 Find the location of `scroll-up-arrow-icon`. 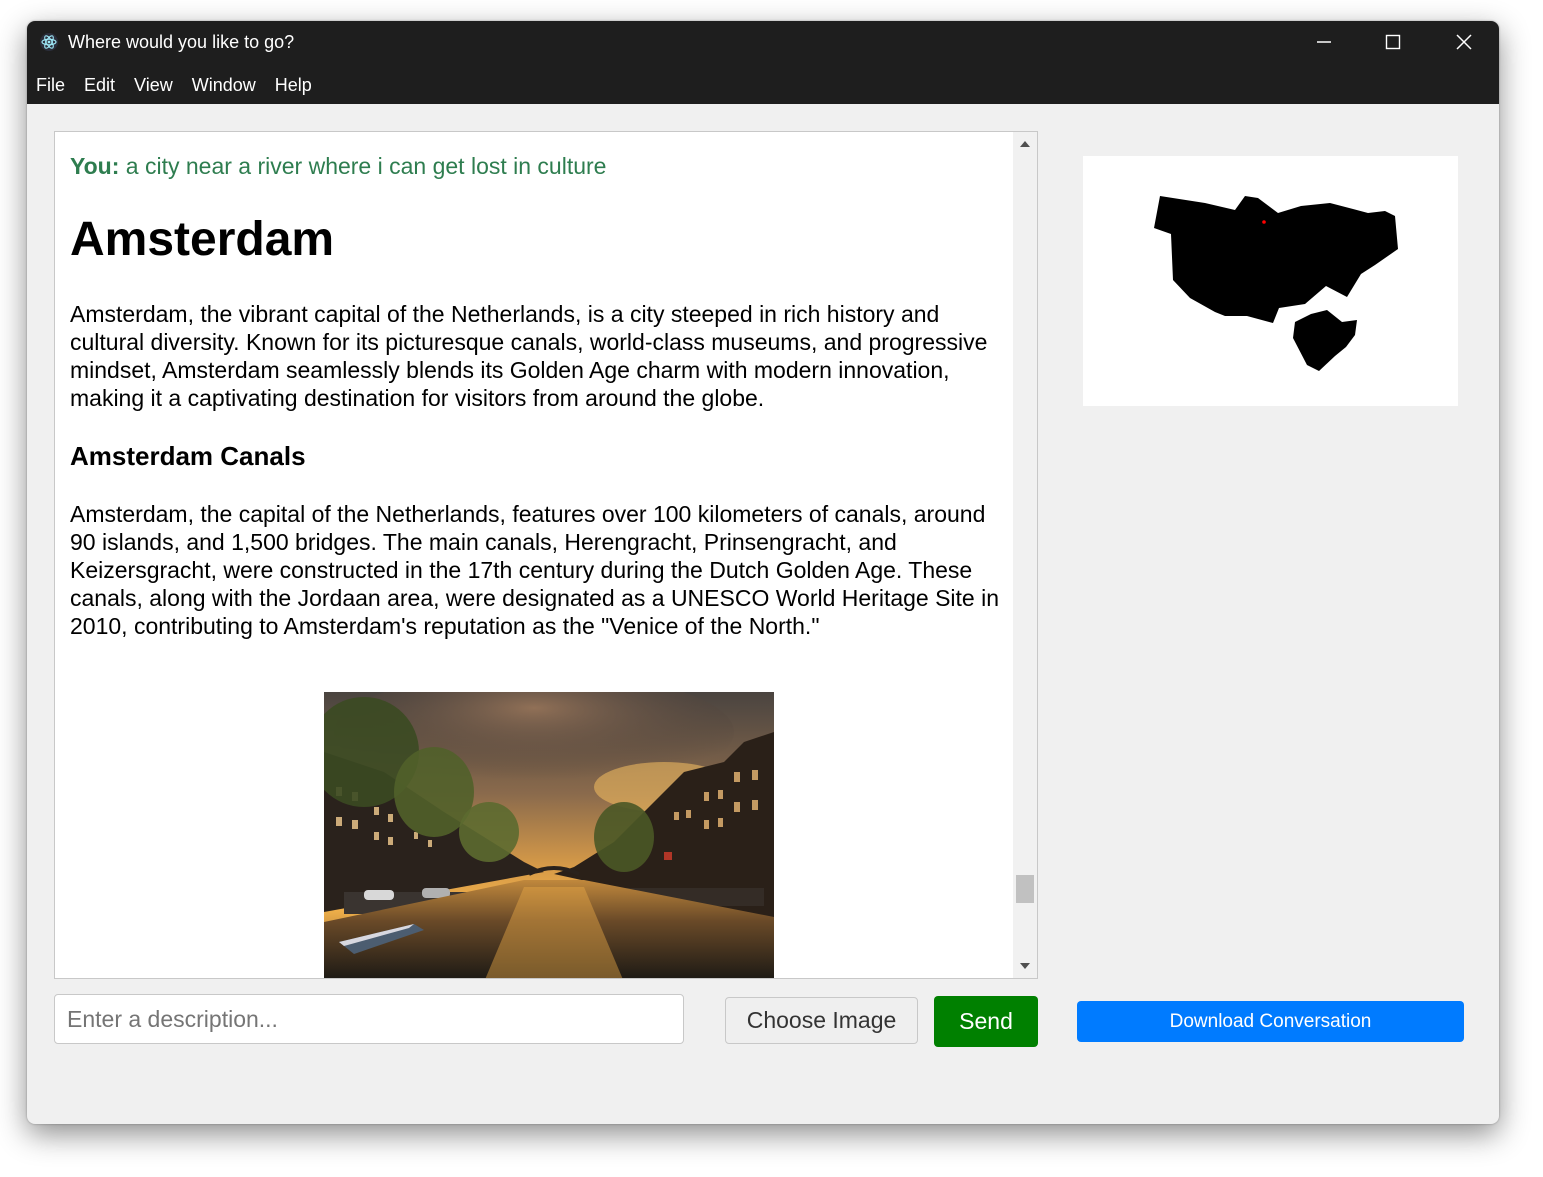

scroll-up-arrow-icon is located at coordinates (1025, 144).